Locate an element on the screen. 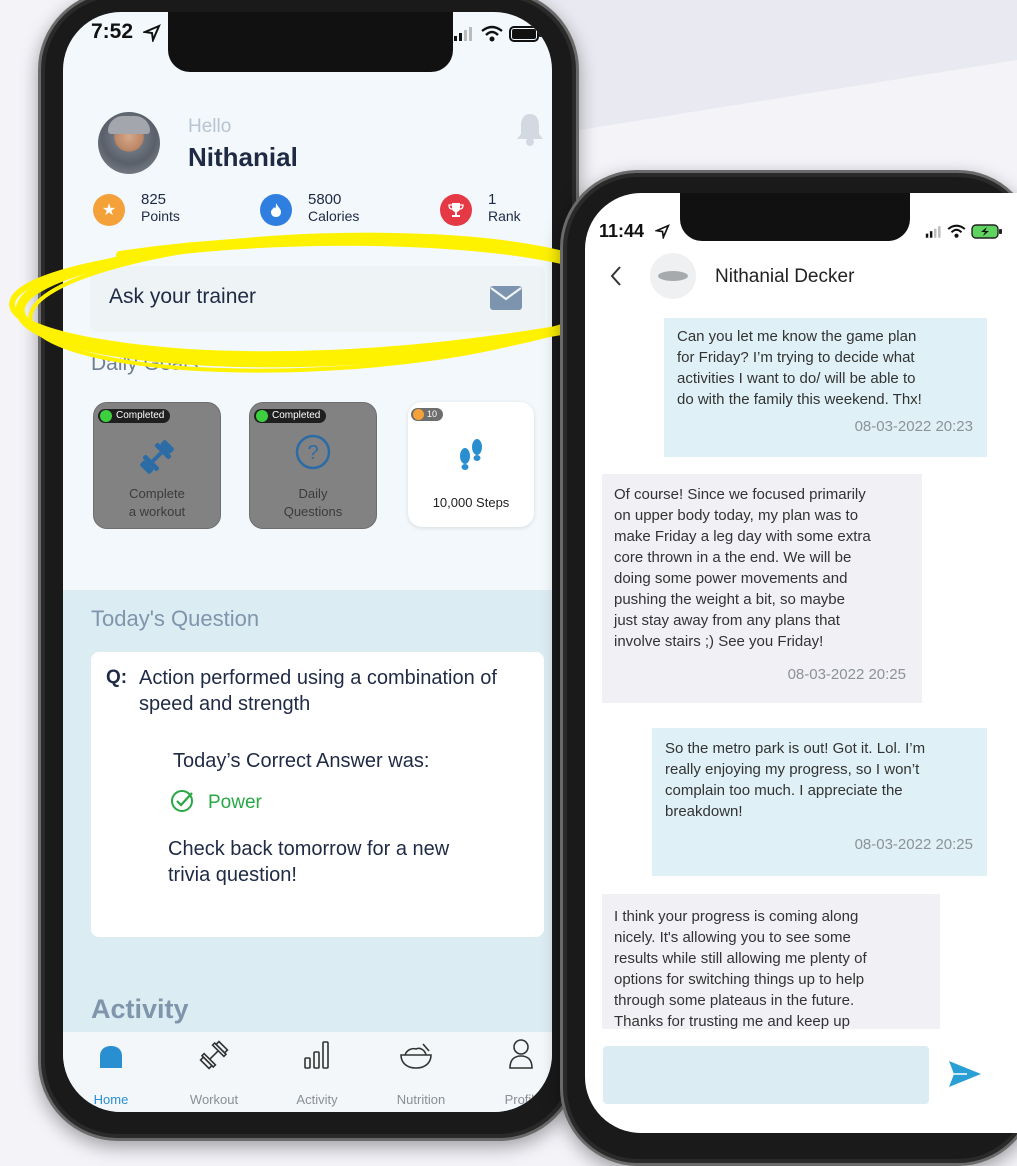 The height and width of the screenshot is (1166, 1017). goal-label: 10,000 Steps is located at coordinates (471, 502).